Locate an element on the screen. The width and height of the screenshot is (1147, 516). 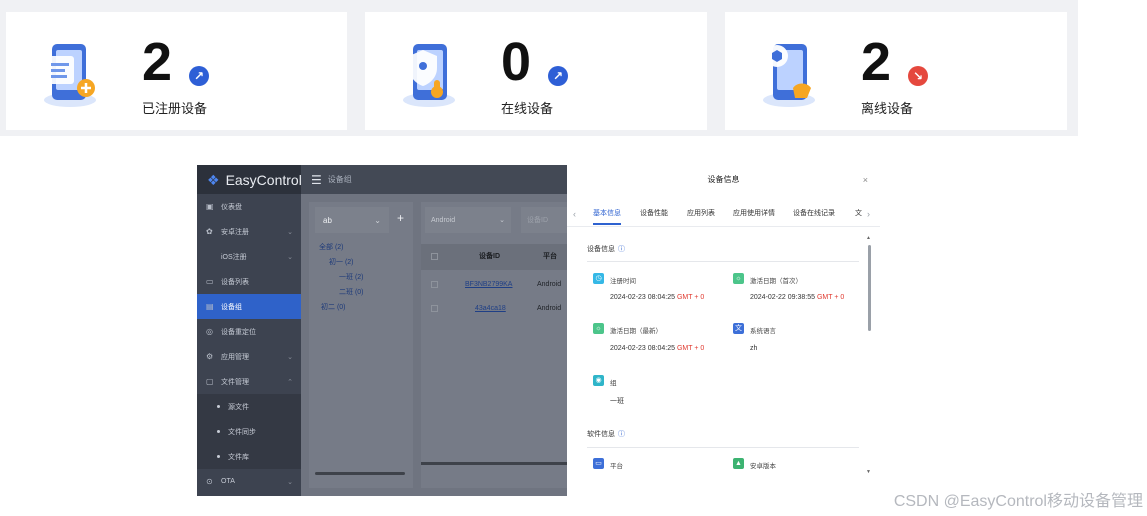
sidebar-item-label: 安卓注册 is located at coordinates (235, 232).